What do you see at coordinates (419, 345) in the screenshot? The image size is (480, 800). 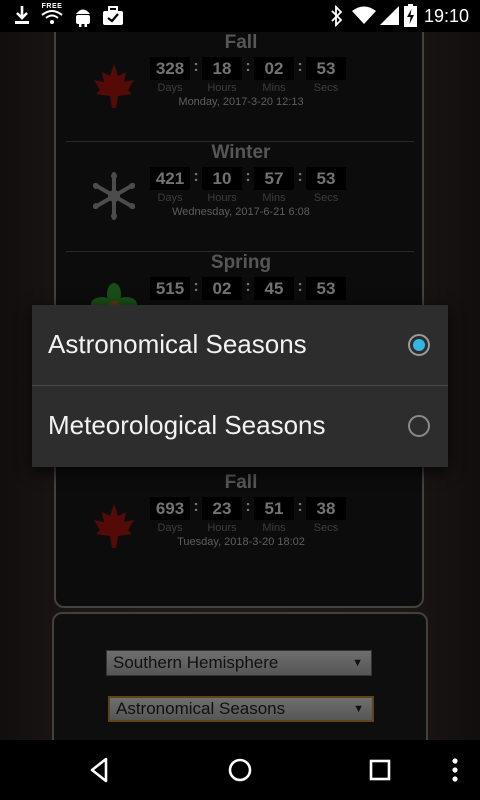 I see `radio-button-checked` at bounding box center [419, 345].